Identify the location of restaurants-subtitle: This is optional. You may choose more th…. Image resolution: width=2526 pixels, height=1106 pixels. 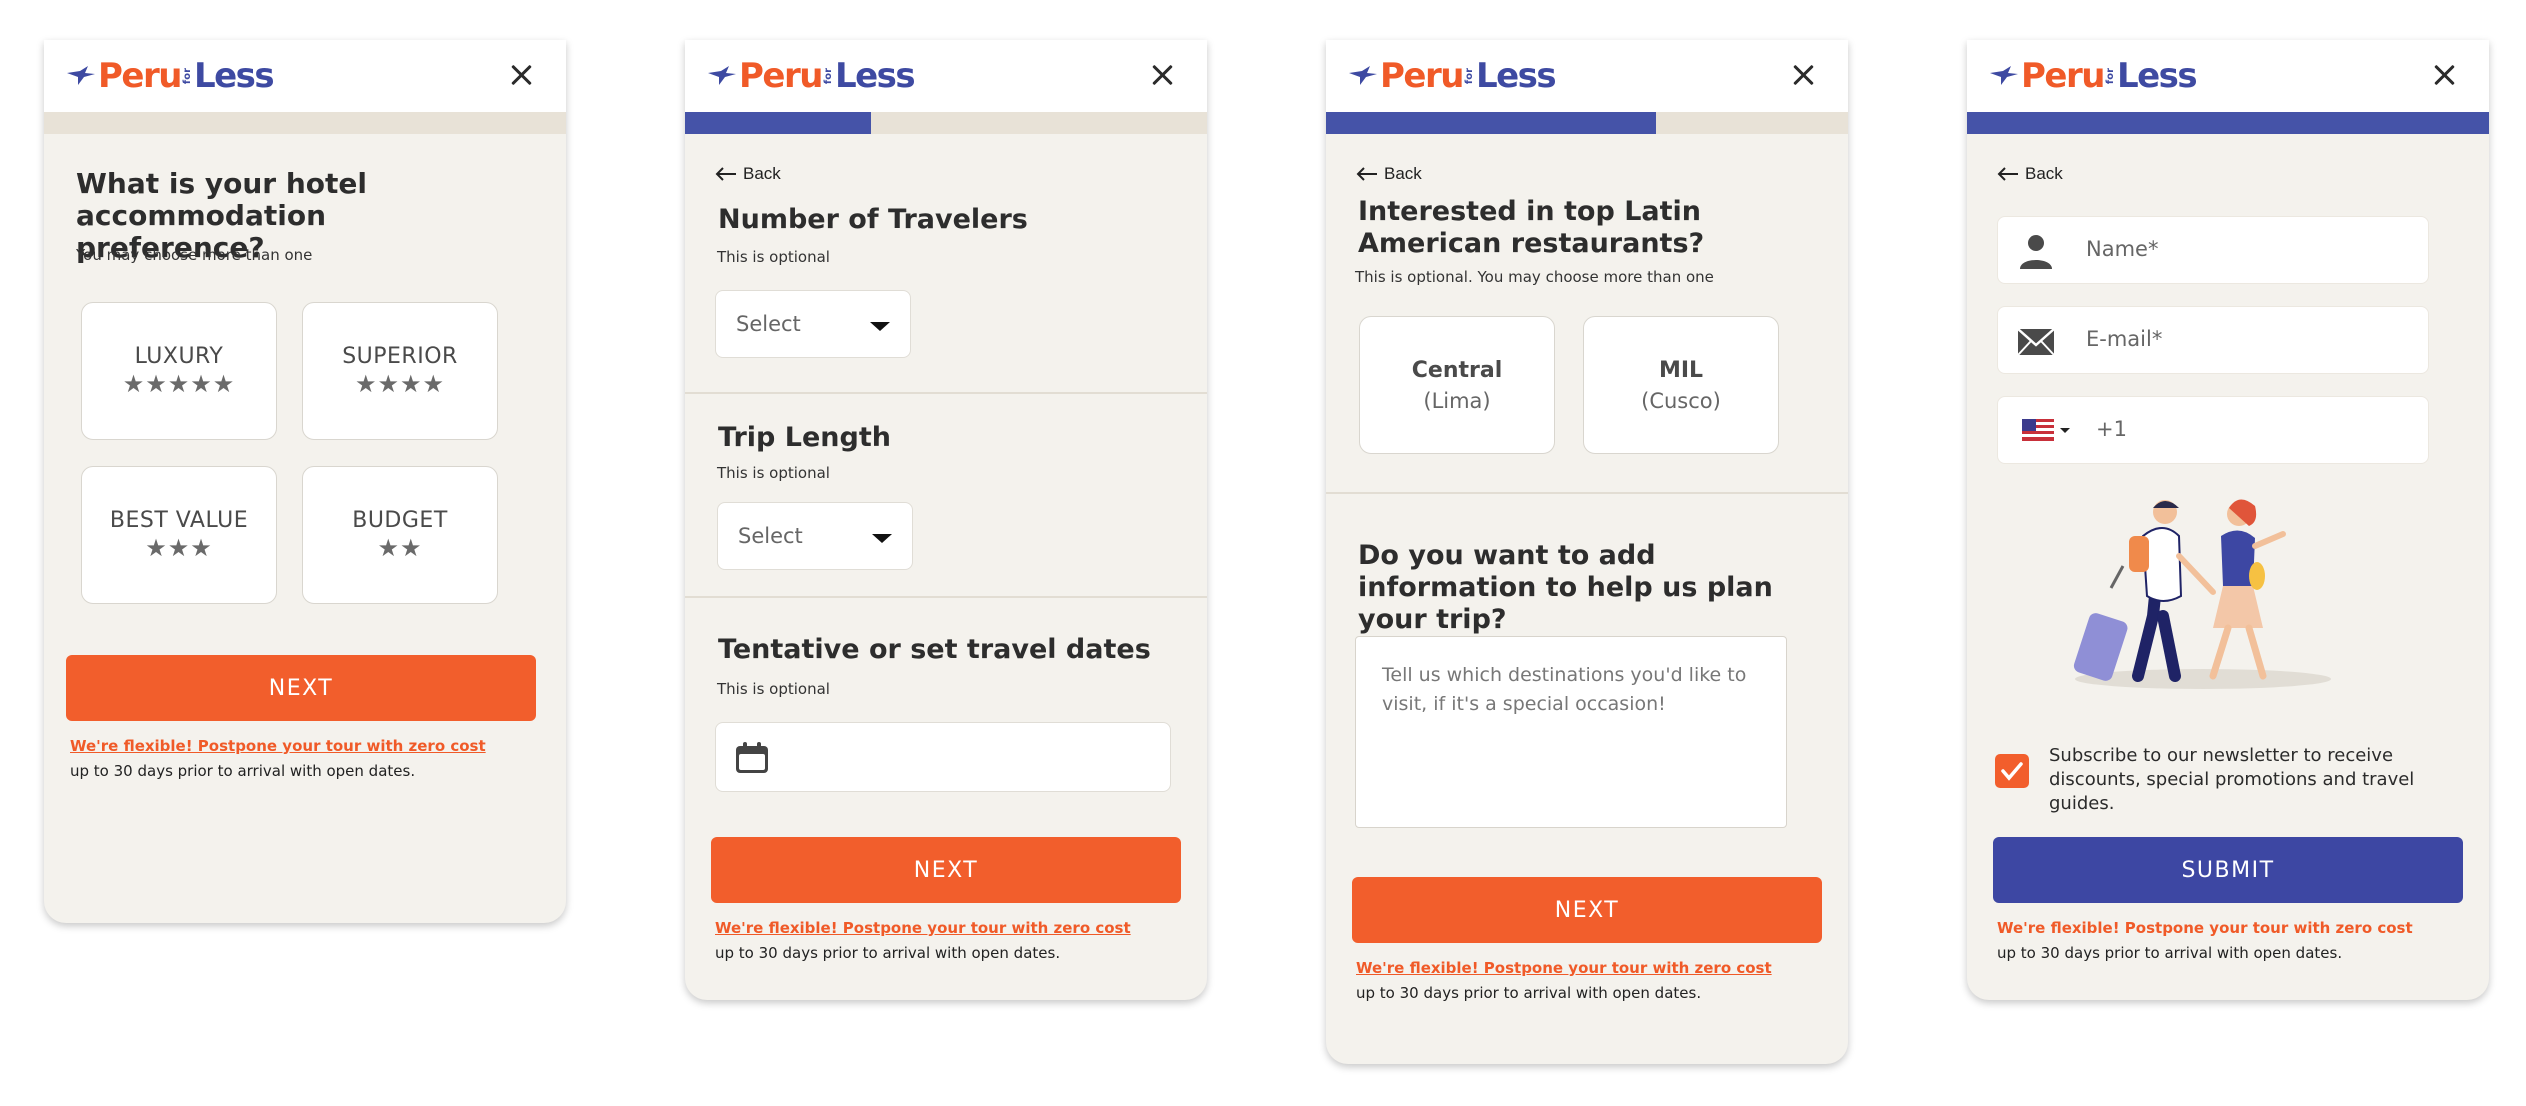
(1534, 277).